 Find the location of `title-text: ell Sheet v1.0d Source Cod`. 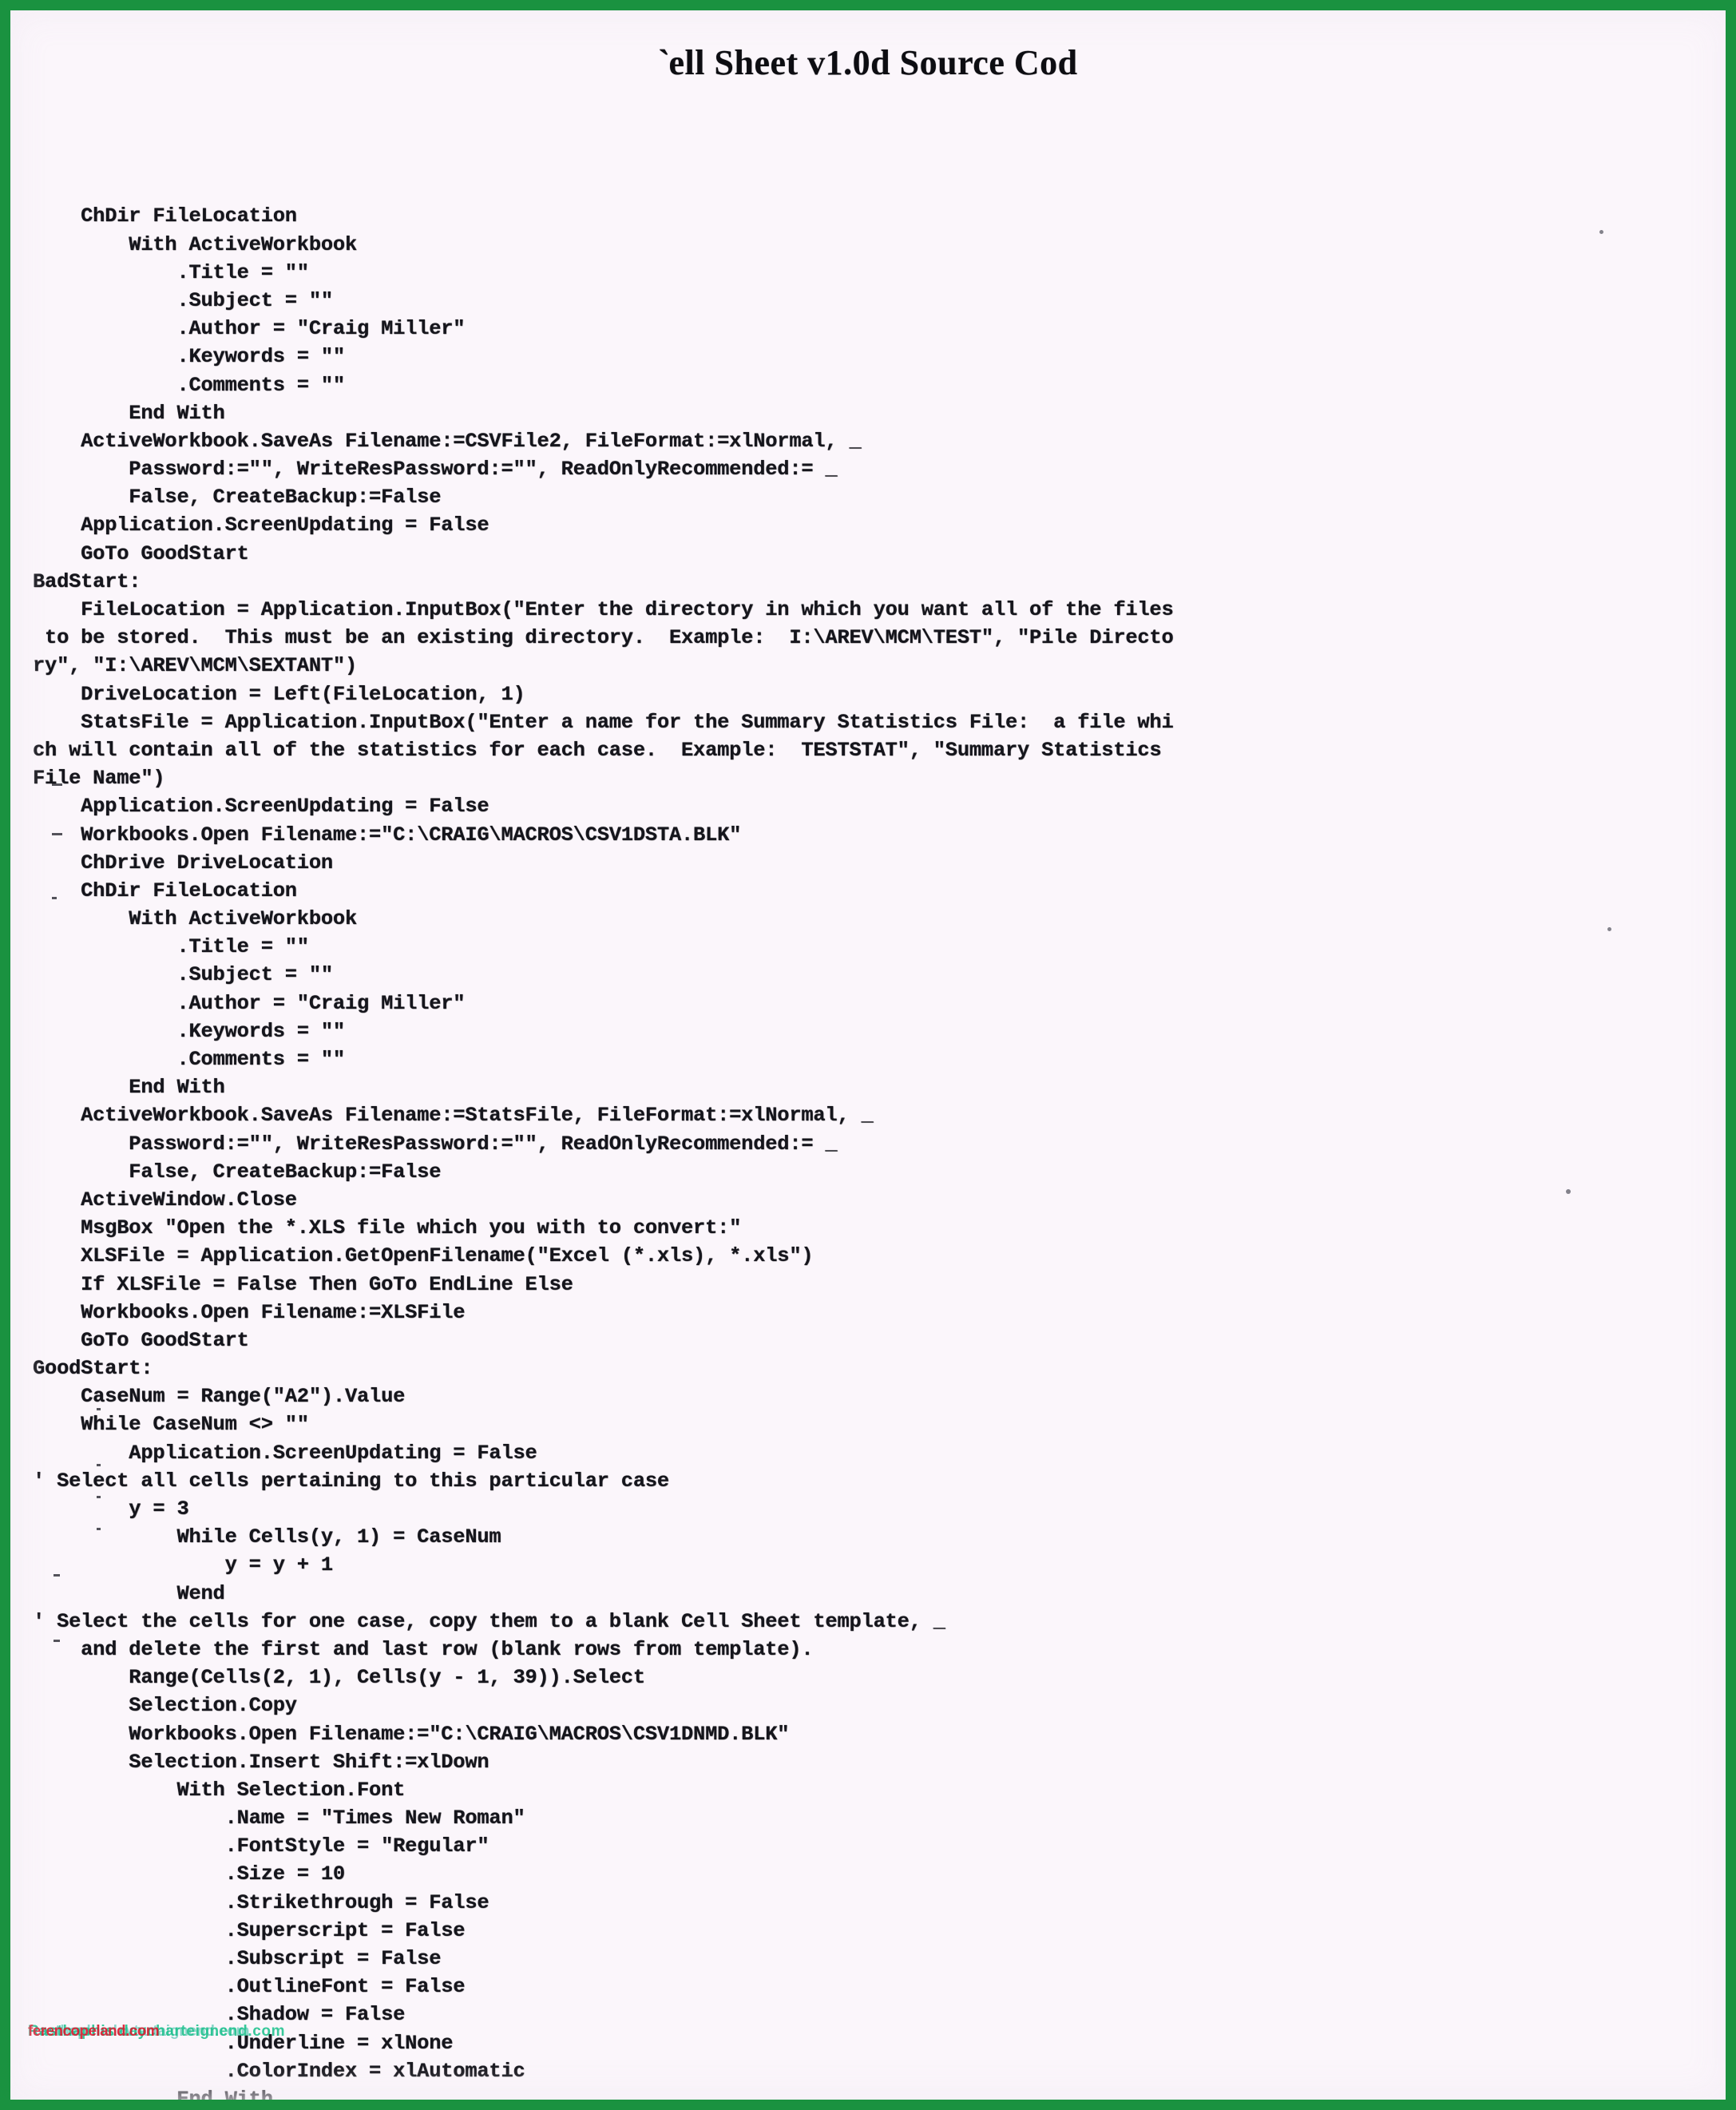

title-text: ell Sheet v1.0d Source Cod is located at coordinates (873, 62).